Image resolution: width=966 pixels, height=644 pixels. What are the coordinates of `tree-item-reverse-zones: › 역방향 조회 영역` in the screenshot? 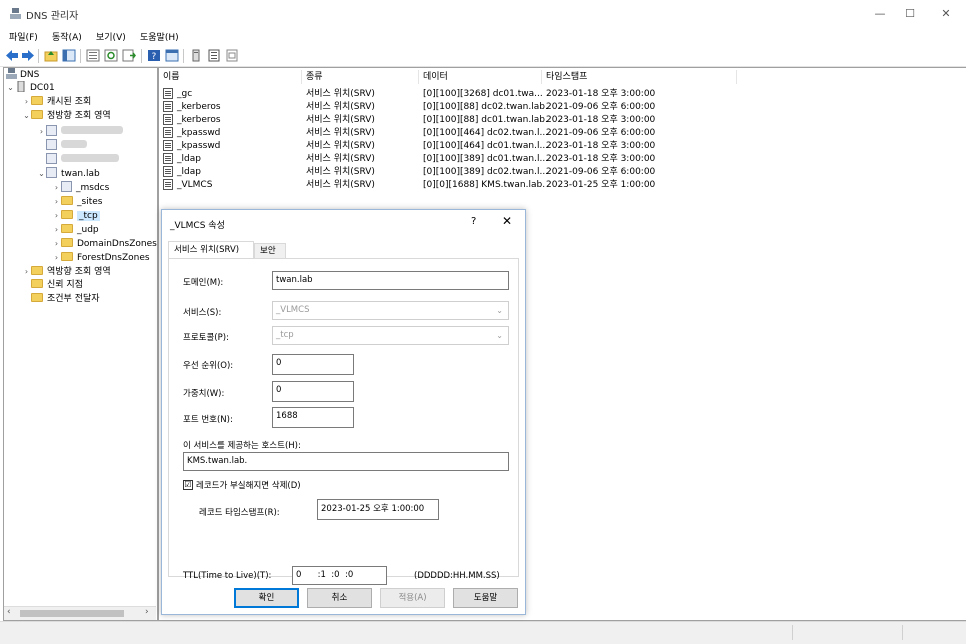 It's located at (66, 271).